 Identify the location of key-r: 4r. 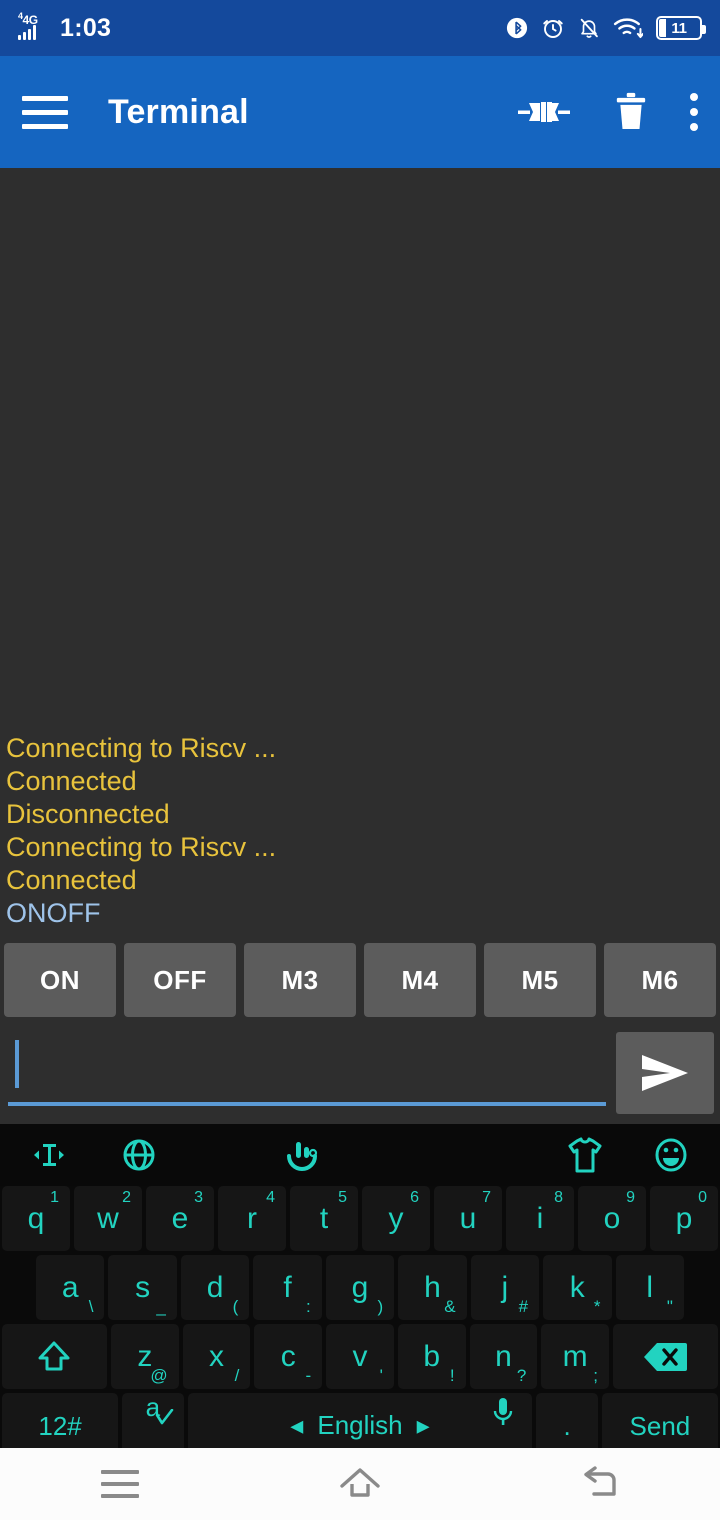
(252, 1218).